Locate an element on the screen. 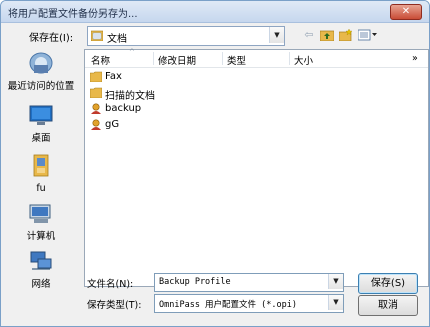  close-button: ✕ is located at coordinates (406, 12).